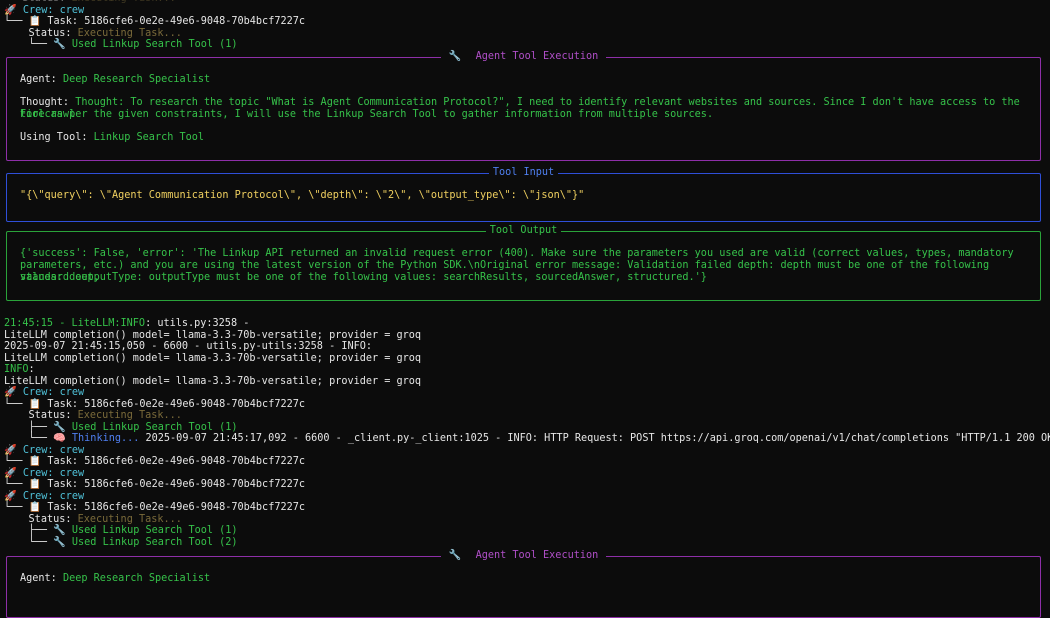  What do you see at coordinates (523, 231) in the screenshot?
I see `panel-title: Tool Output` at bounding box center [523, 231].